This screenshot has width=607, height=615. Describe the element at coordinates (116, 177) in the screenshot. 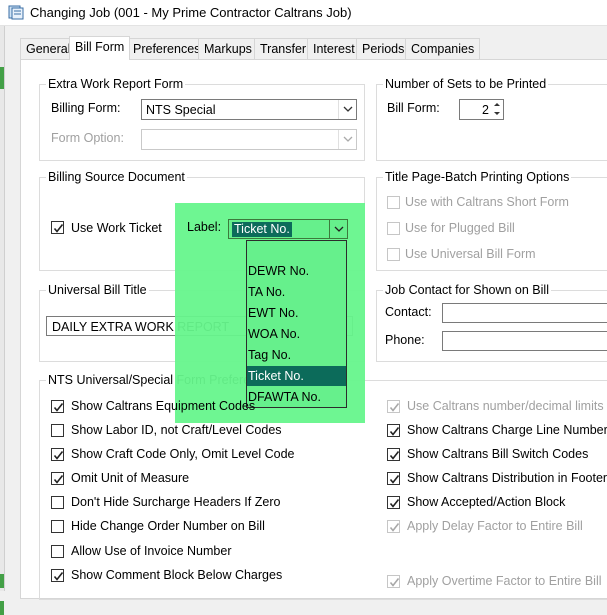

I see `group-title: Billing Source Document` at that location.